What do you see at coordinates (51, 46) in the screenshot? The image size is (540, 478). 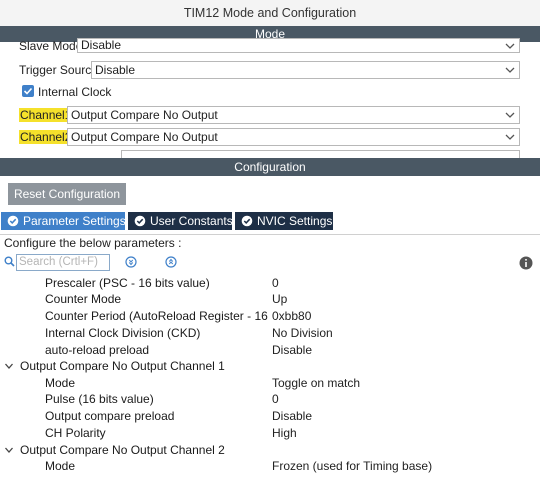 I see `slave-mode-label: Slave Mode` at bounding box center [51, 46].